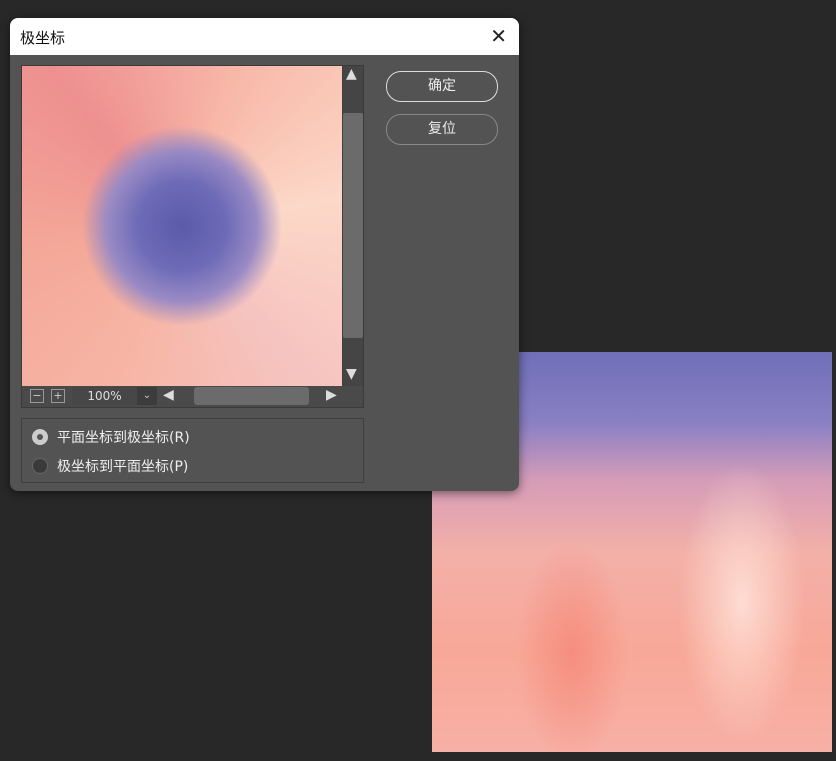 Image resolution: width=836 pixels, height=761 pixels. Describe the element at coordinates (351, 374) in the screenshot. I see `scroll-down-icon: ▼` at that location.